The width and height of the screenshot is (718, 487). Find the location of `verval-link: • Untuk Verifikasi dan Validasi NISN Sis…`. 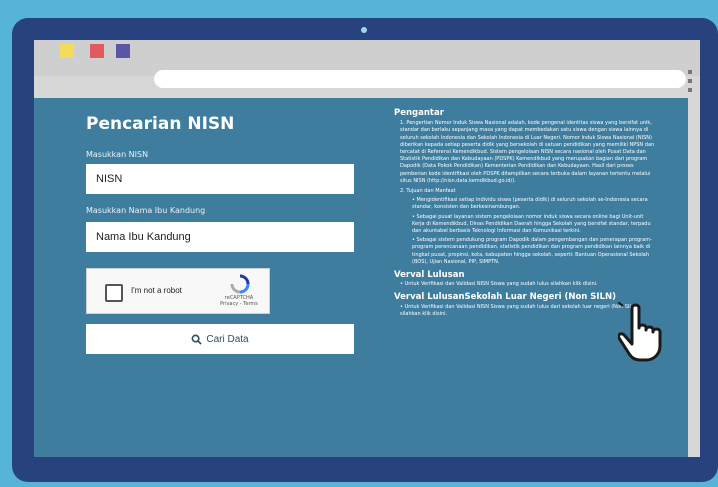

verval-link: • Untuk Verifikasi dan Validasi NISN Sis… is located at coordinates (525, 284).